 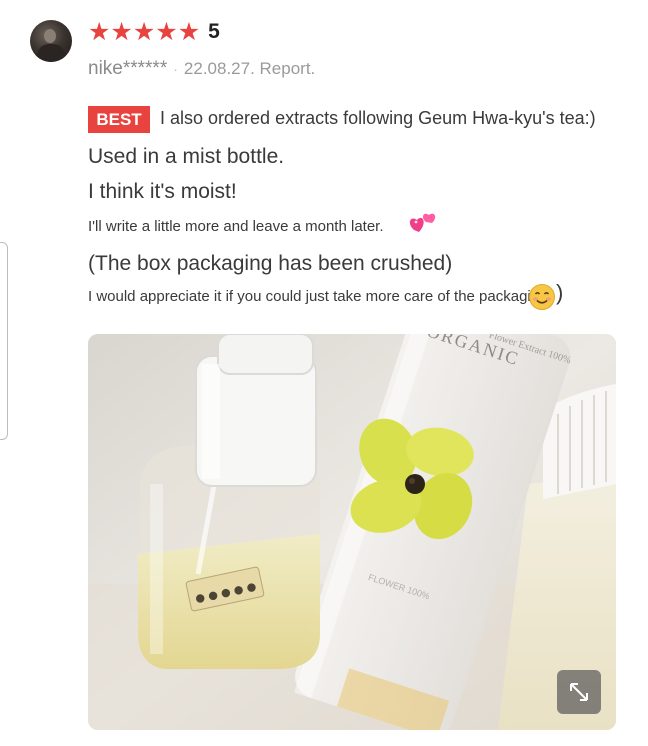 What do you see at coordinates (162, 191) in the screenshot?
I see `review-line-3: I think it's moist!` at bounding box center [162, 191].